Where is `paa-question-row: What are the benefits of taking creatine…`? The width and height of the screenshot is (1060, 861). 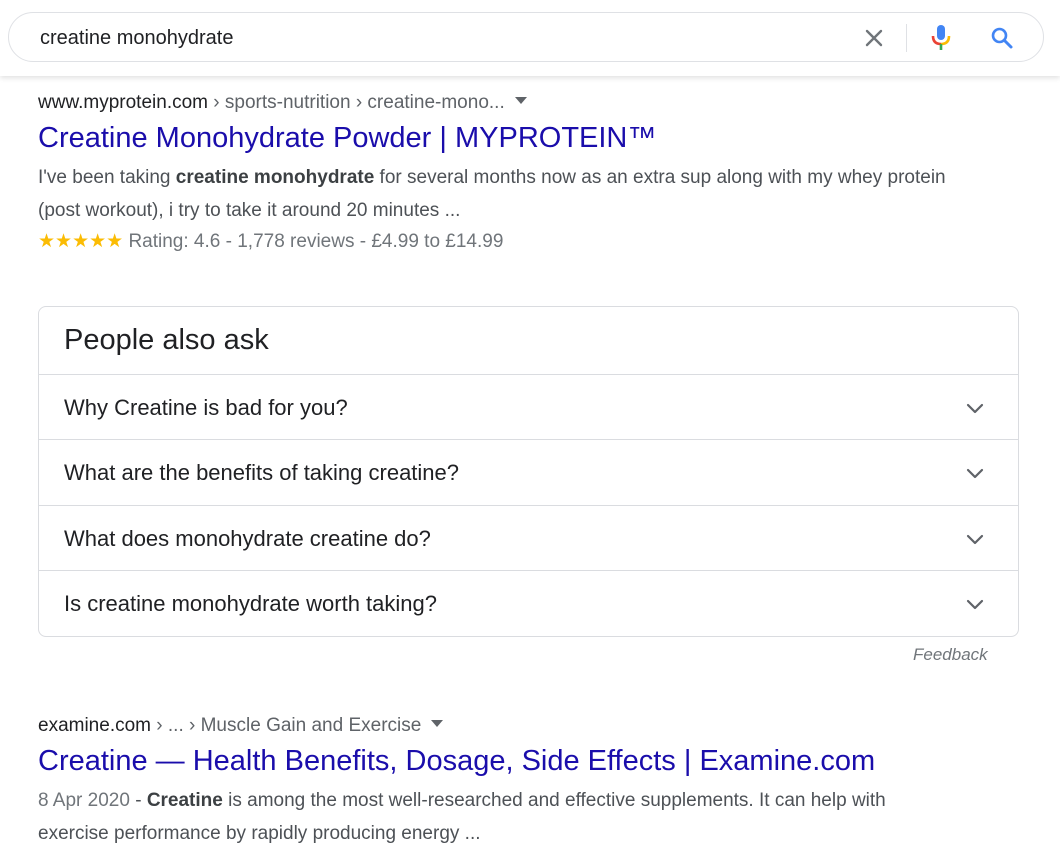 paa-question-row: What are the benefits of taking creatine… is located at coordinates (528, 472).